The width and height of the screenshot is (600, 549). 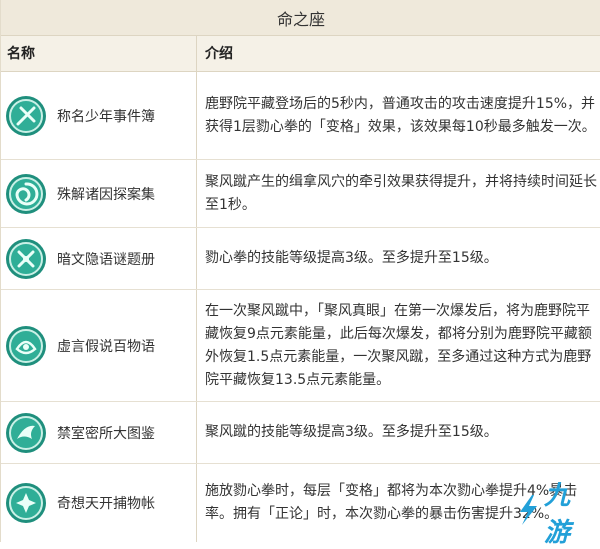 I want to click on constellation-name: 殊解诸因探案集, so click(x=106, y=194).